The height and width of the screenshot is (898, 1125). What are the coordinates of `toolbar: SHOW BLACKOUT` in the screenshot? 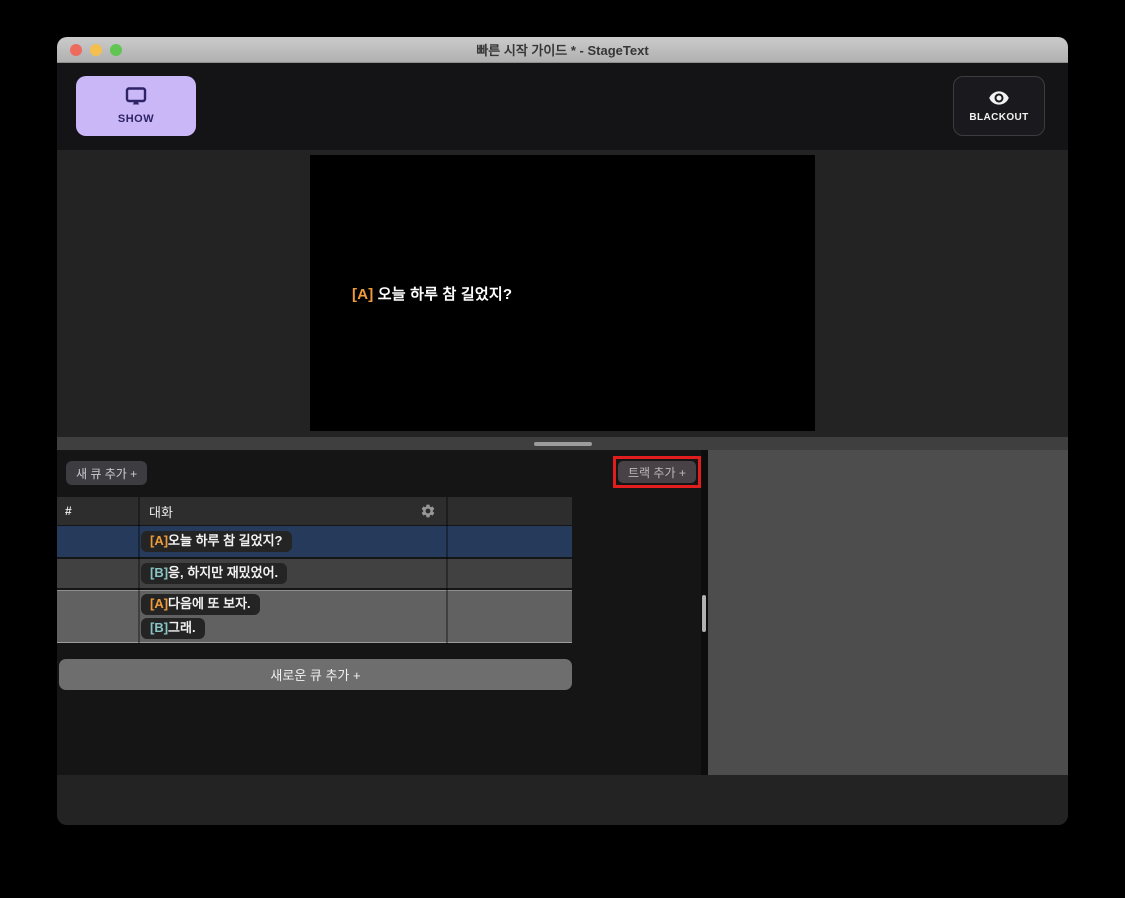 It's located at (562, 106).